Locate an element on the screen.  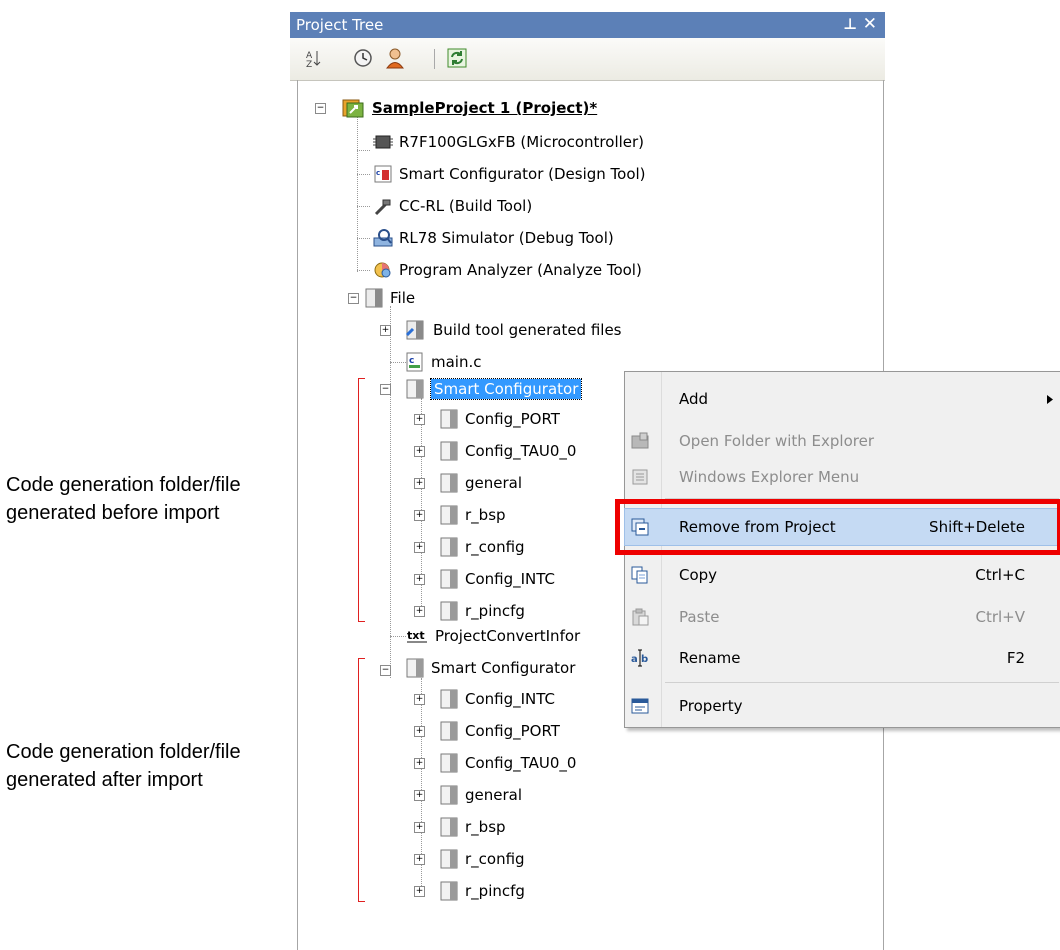
panel-title-bar: Project Tree ⊥ ✕ is located at coordinates (587, 25).